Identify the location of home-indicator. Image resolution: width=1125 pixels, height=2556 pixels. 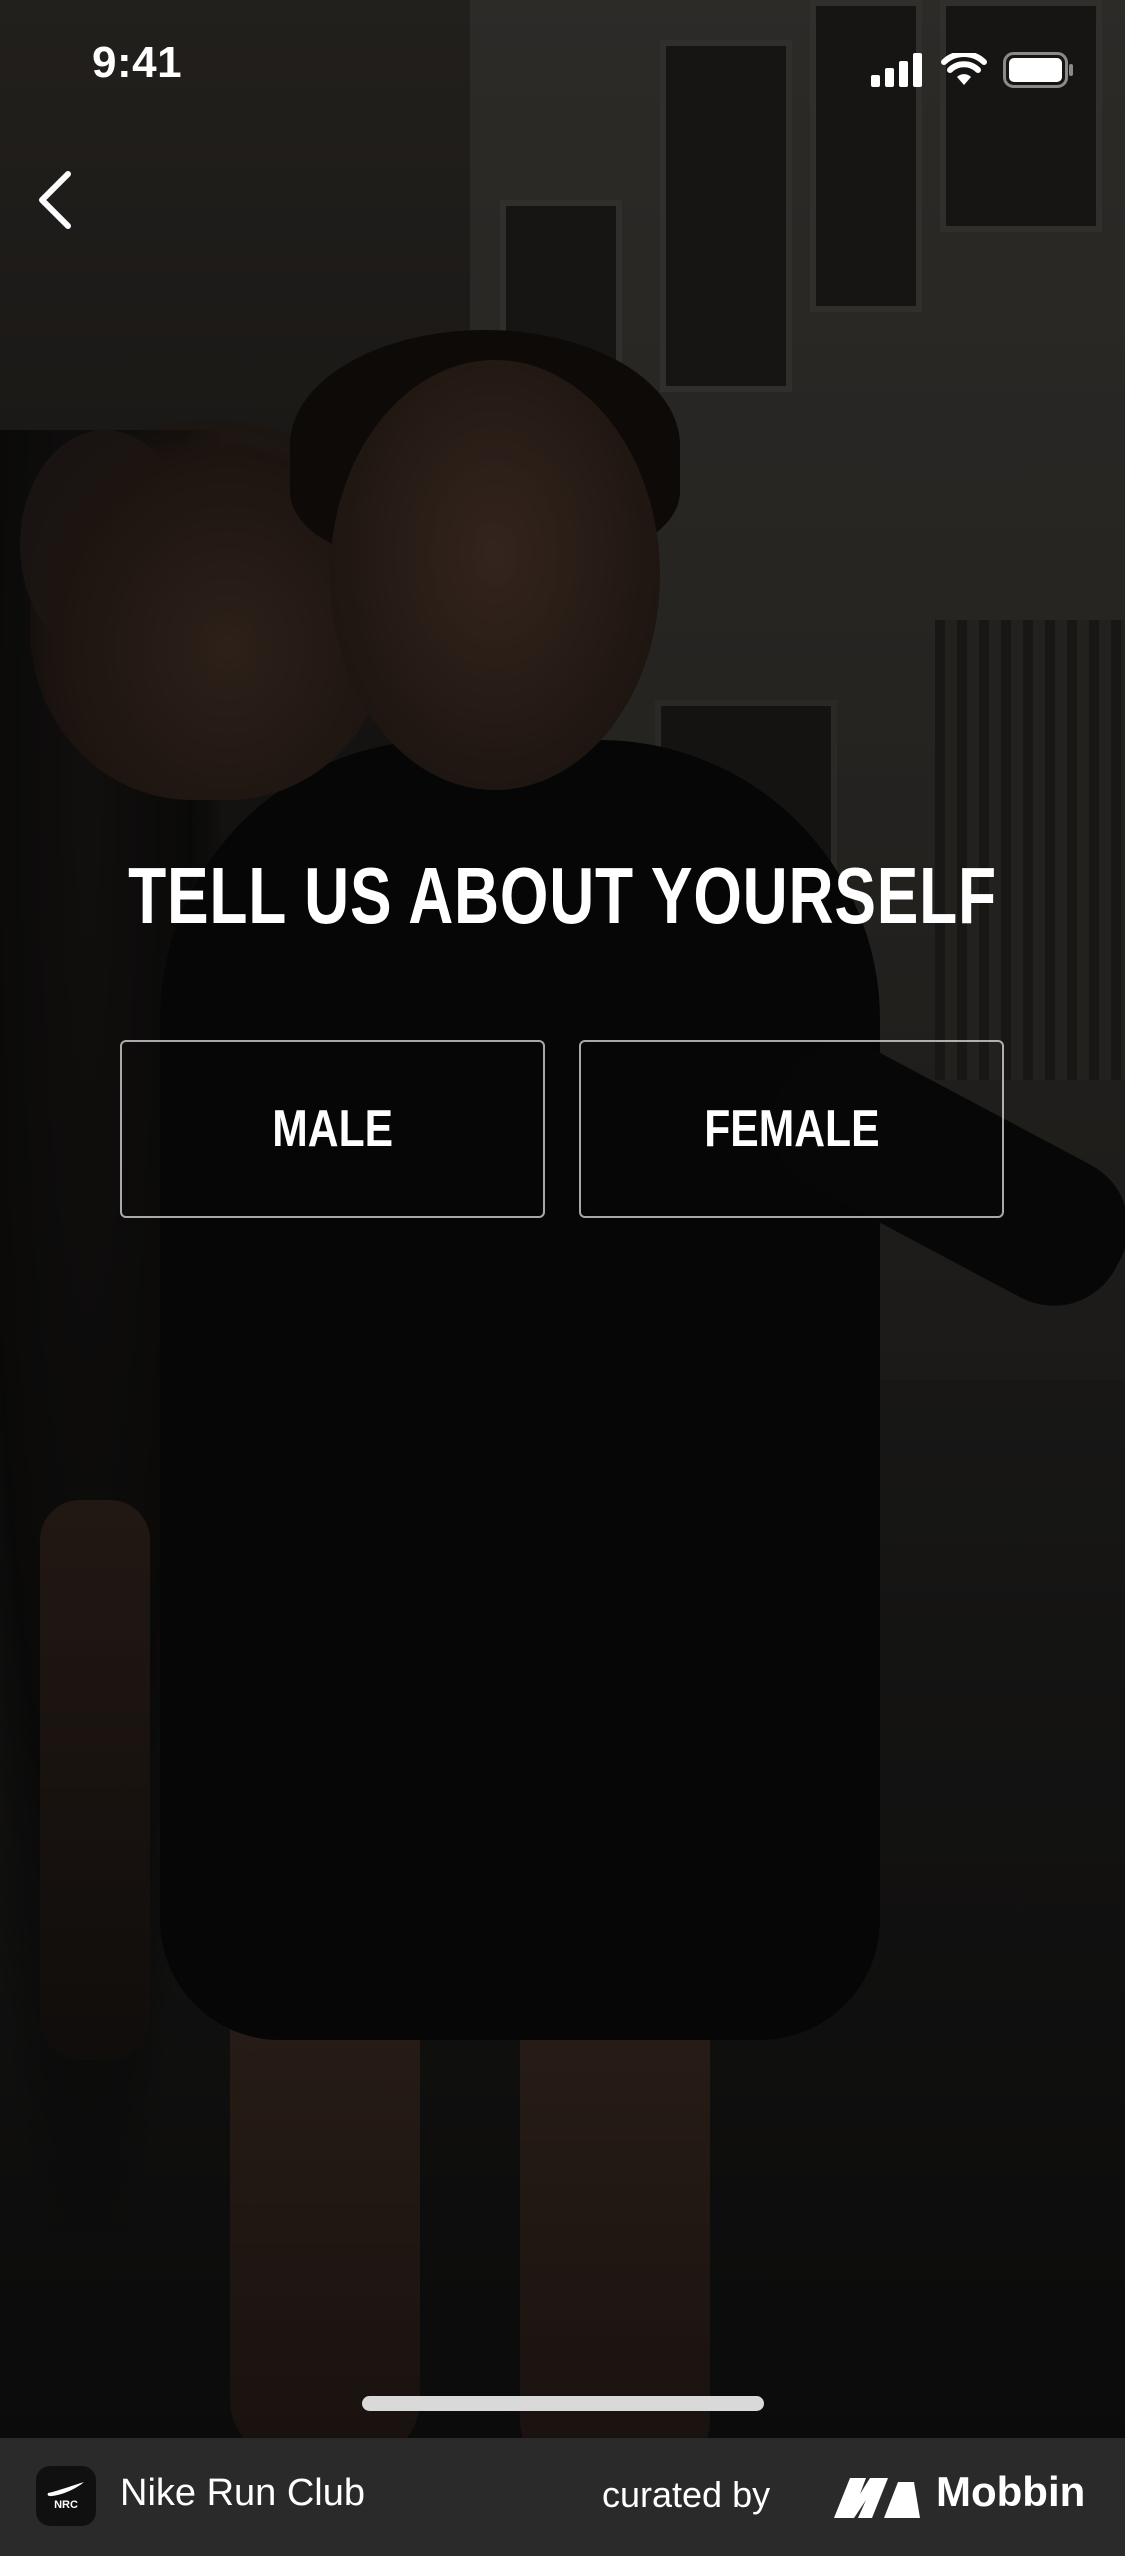
(563, 2403).